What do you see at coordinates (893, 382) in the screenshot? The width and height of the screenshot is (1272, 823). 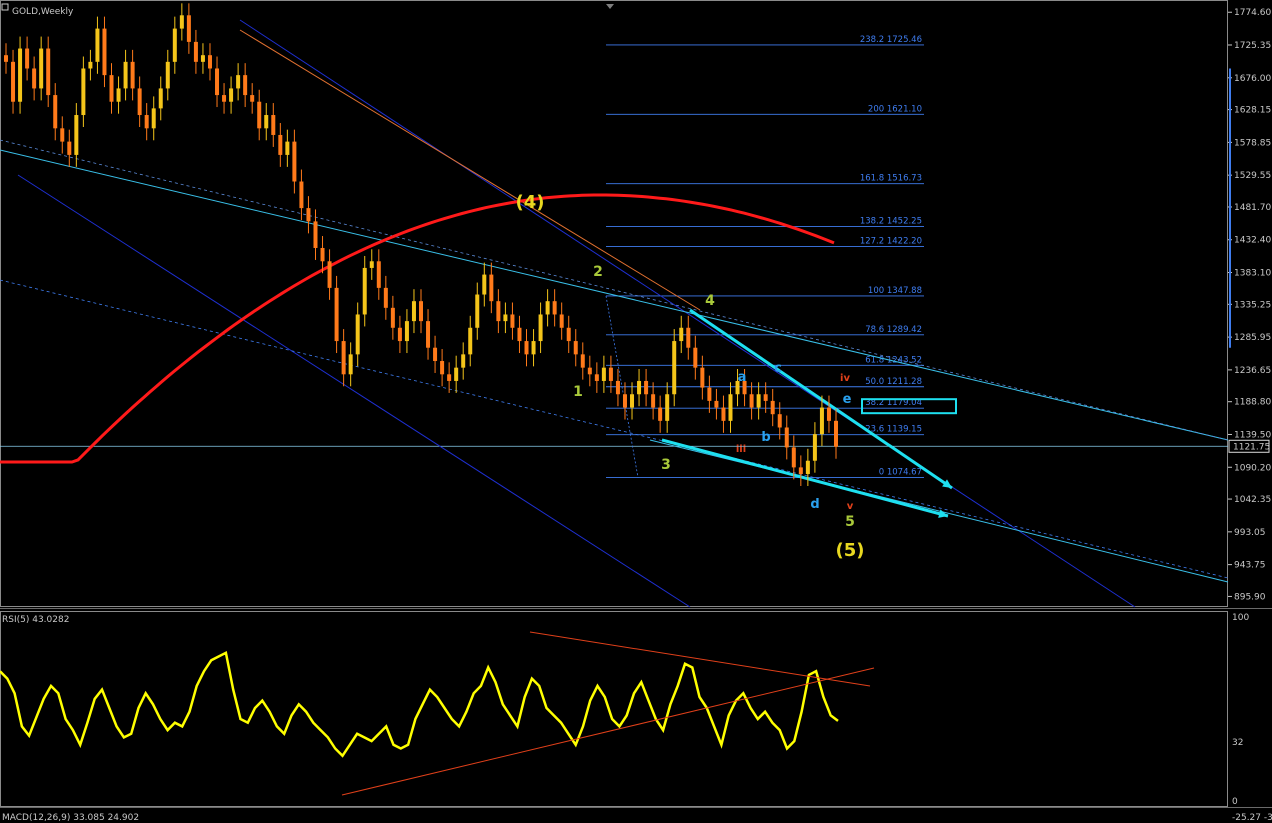 I see `fib-level-label: 50.0 1211.28` at bounding box center [893, 382].